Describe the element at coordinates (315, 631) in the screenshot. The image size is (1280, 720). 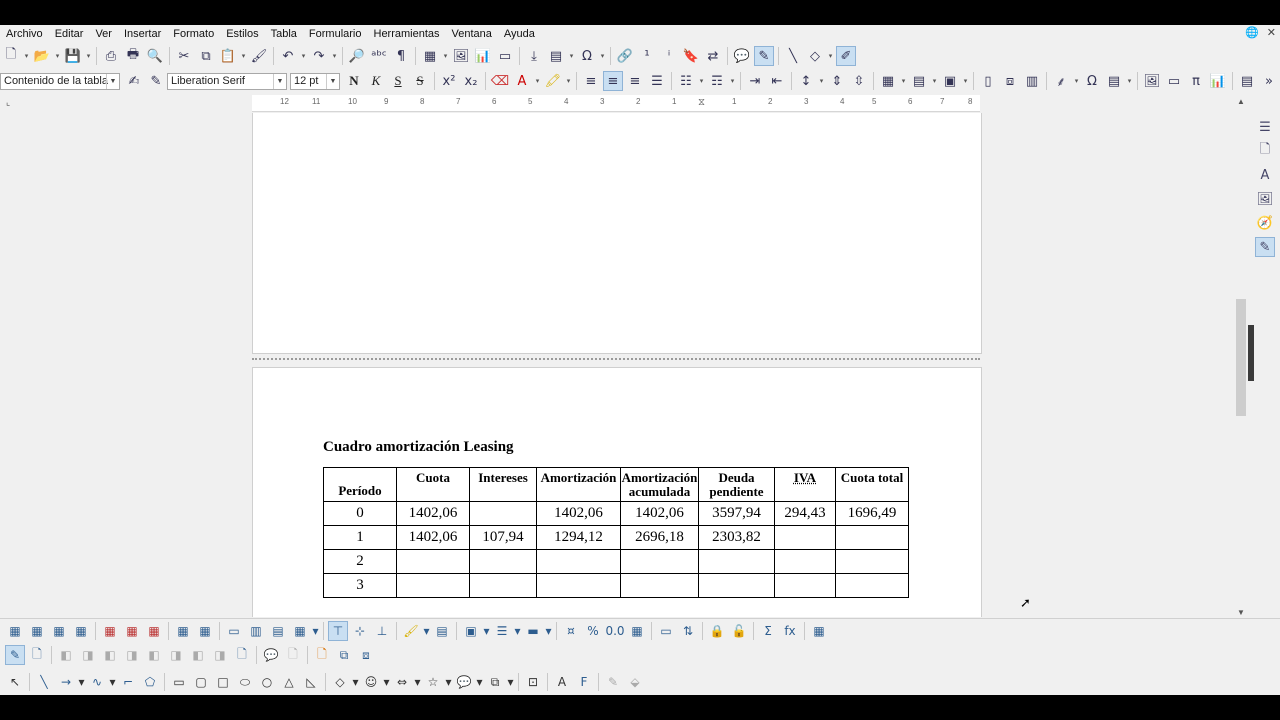
I see `optimize-dropdown-icon: ▾` at that location.